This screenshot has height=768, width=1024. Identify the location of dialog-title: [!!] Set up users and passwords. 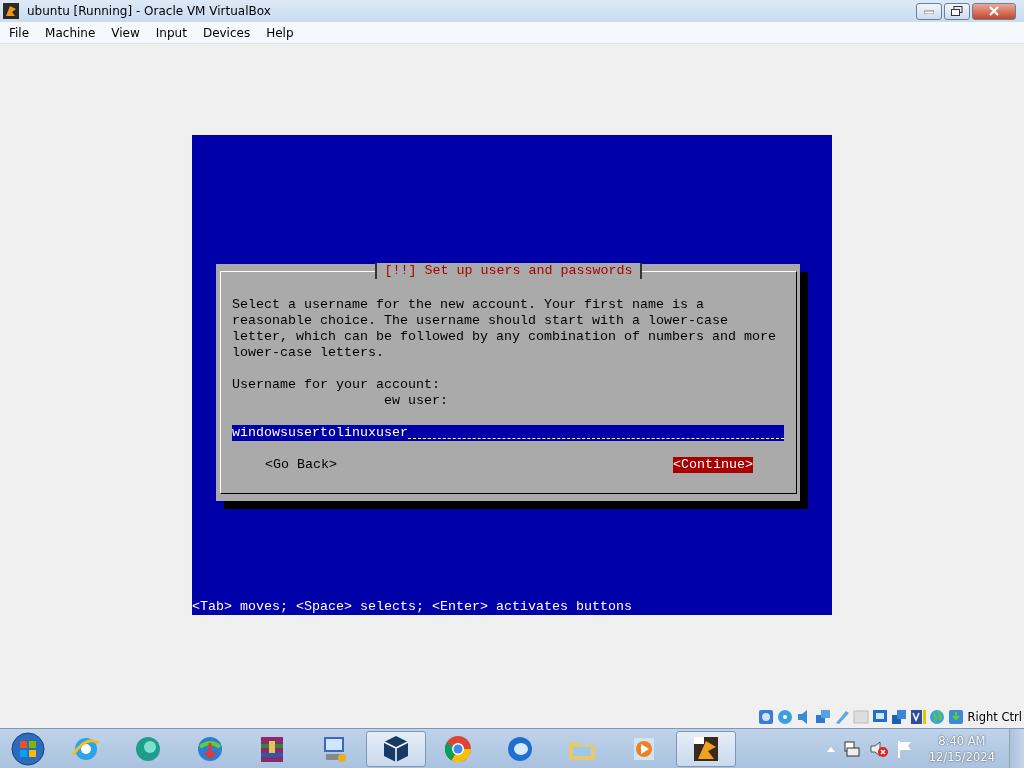
(508, 271).